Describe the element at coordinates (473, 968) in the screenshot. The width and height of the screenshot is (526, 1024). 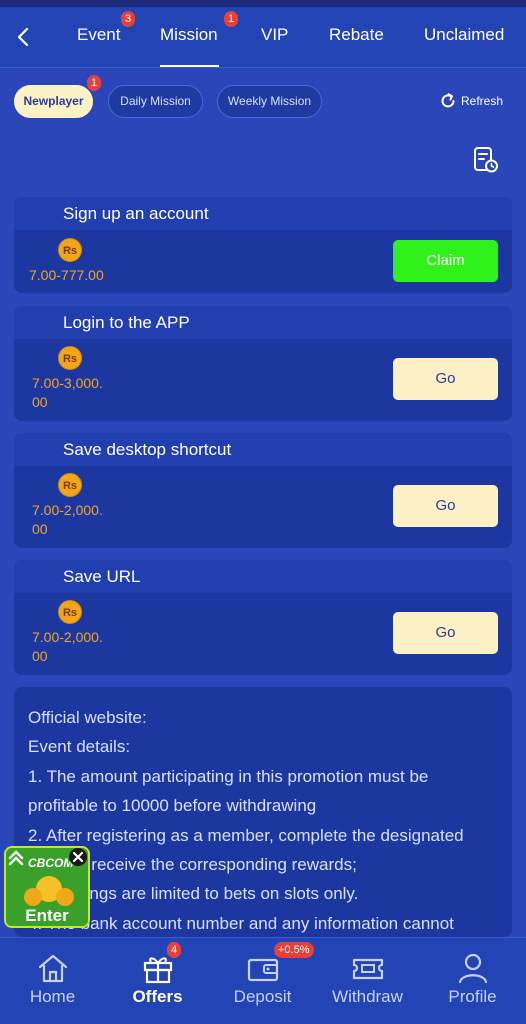
I see `profile-icon` at that location.